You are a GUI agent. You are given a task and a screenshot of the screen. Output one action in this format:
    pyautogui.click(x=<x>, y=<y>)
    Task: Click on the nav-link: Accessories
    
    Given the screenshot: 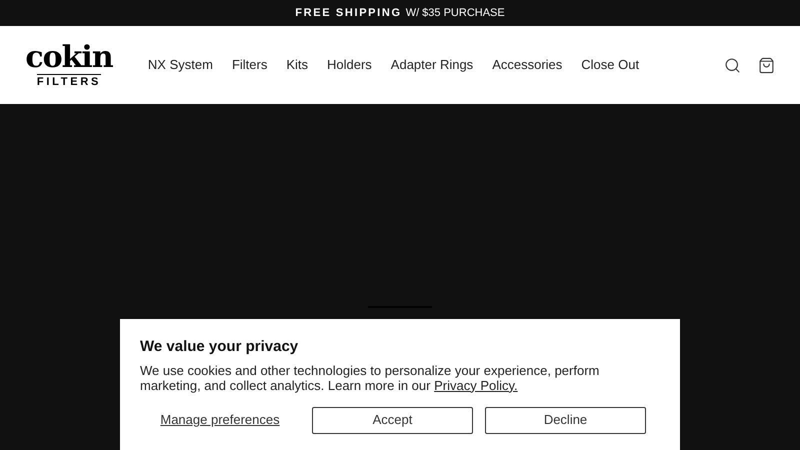 What is the action you would take?
    pyautogui.click(x=527, y=65)
    